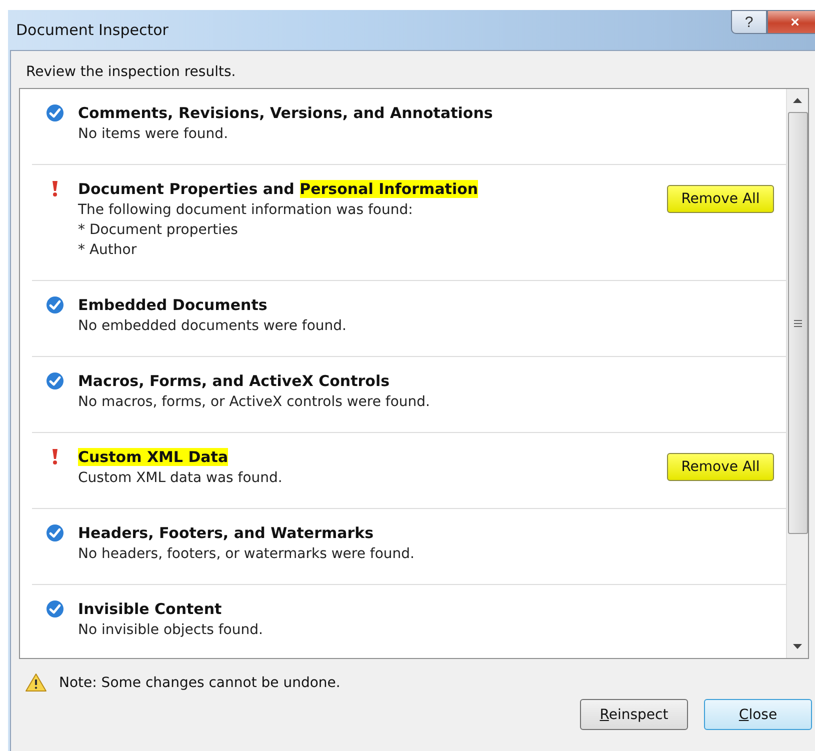 Image resolution: width=815 pixels, height=751 pixels. I want to click on warning-icon, so click(36, 682).